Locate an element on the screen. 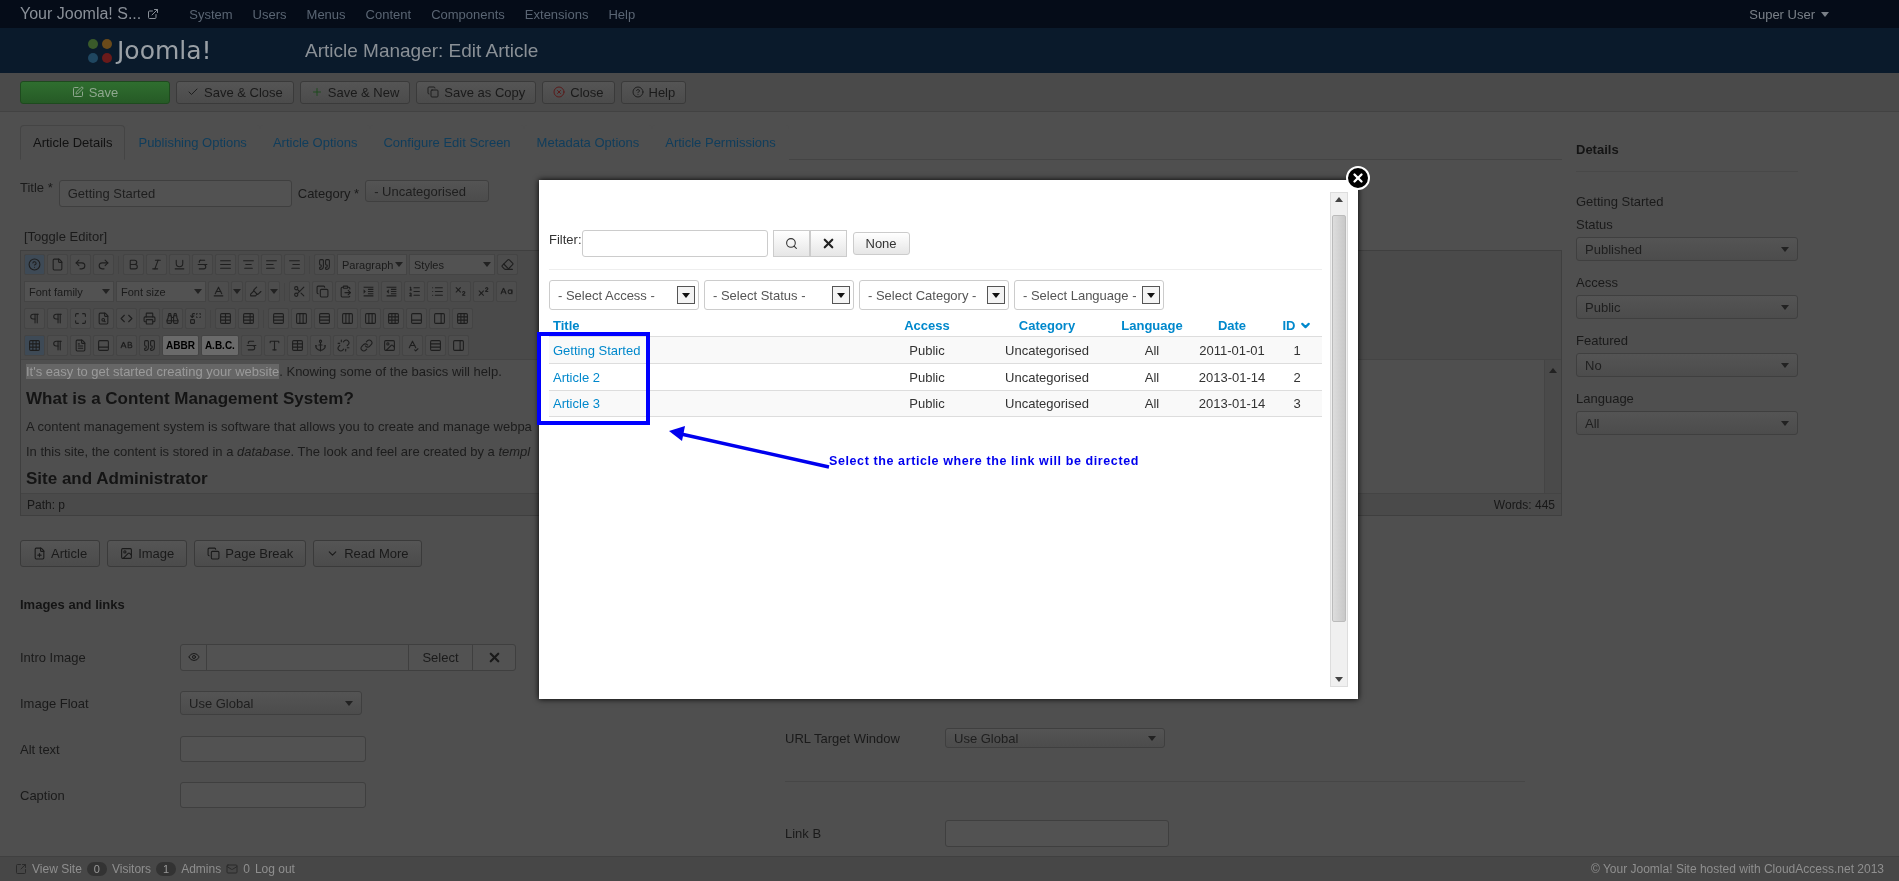 This screenshot has height=881, width=1899. align-left-button is located at coordinates (271, 265).